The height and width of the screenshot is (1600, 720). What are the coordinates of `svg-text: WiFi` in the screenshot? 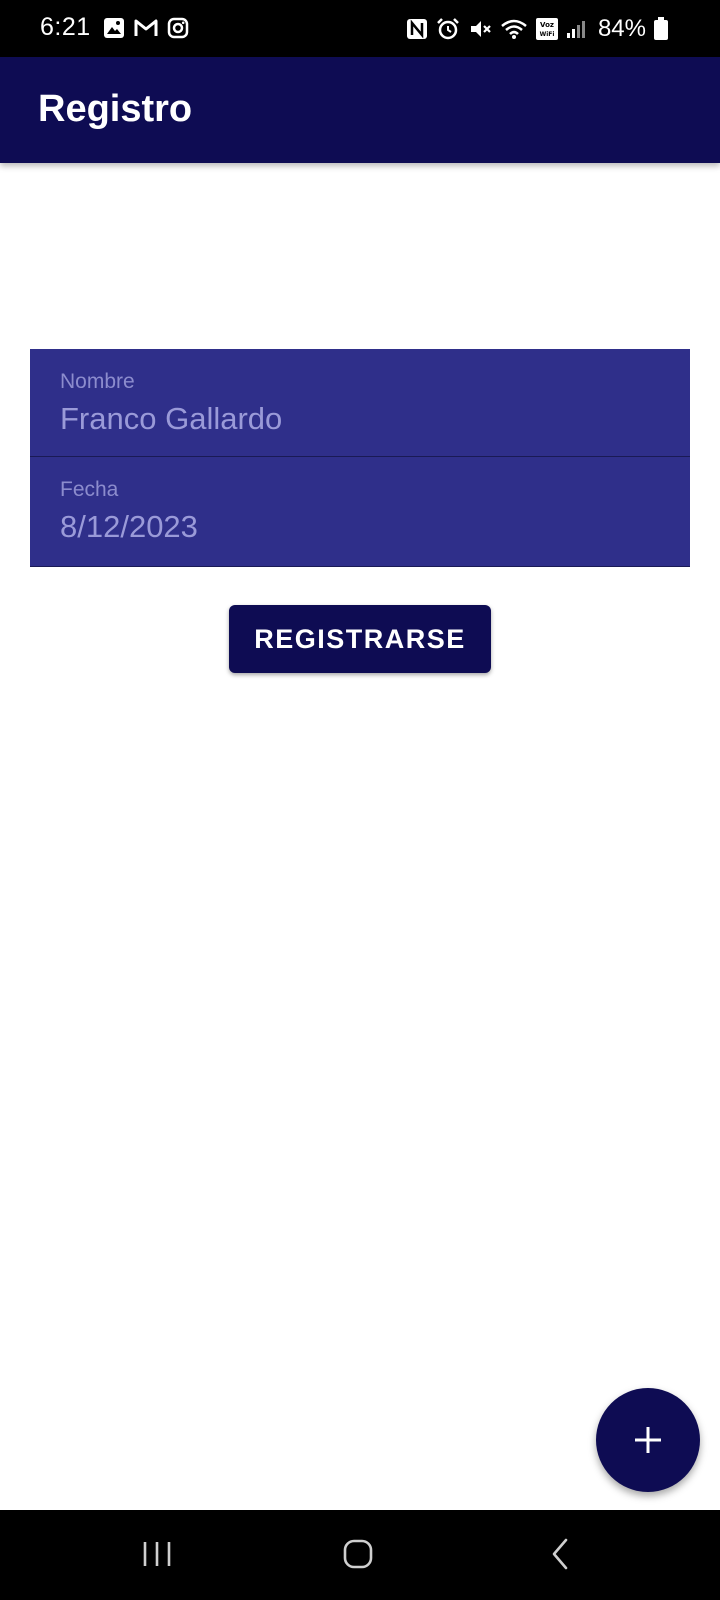 It's located at (547, 34).